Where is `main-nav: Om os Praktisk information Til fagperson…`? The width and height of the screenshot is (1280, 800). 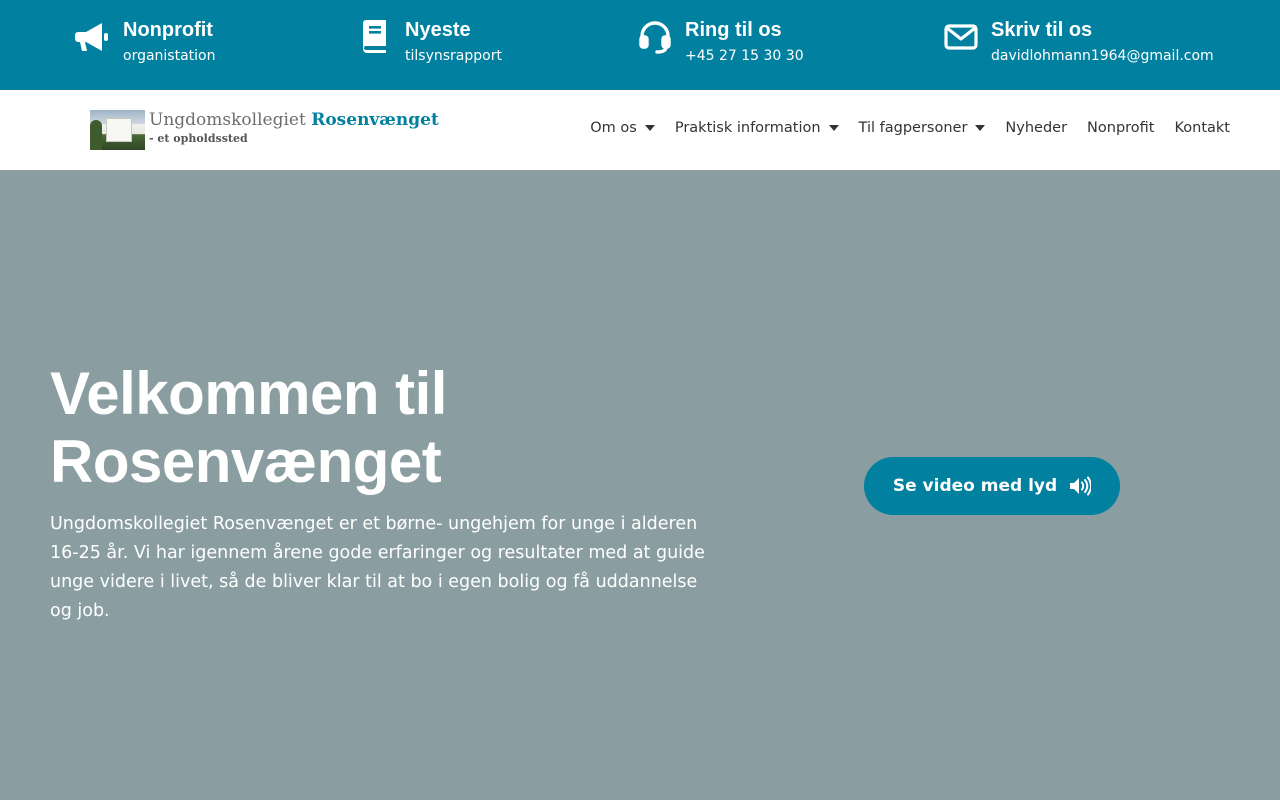
main-nav: Om os Praktisk information Til fagperson… is located at coordinates (900, 128).